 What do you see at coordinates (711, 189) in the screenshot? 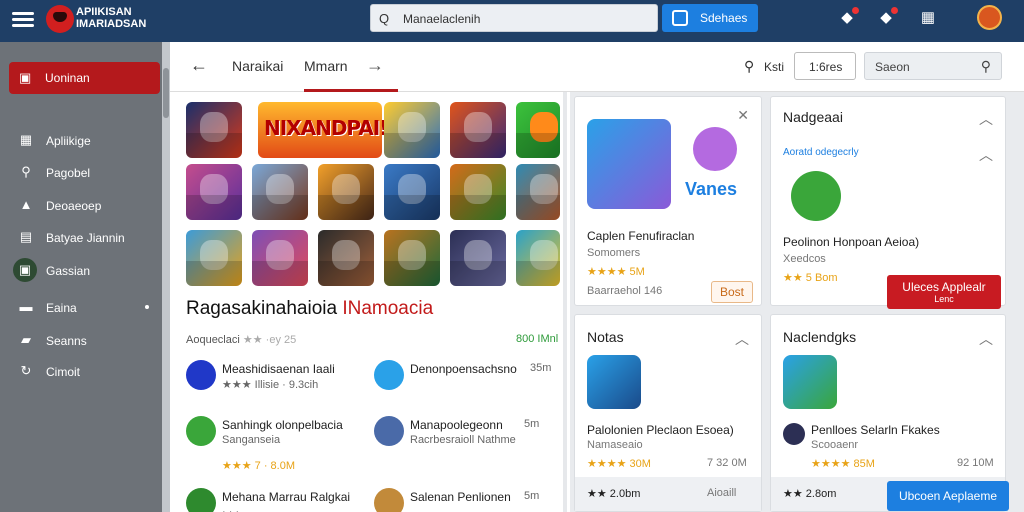
I see `featured-brand: Vanes` at bounding box center [711, 189].